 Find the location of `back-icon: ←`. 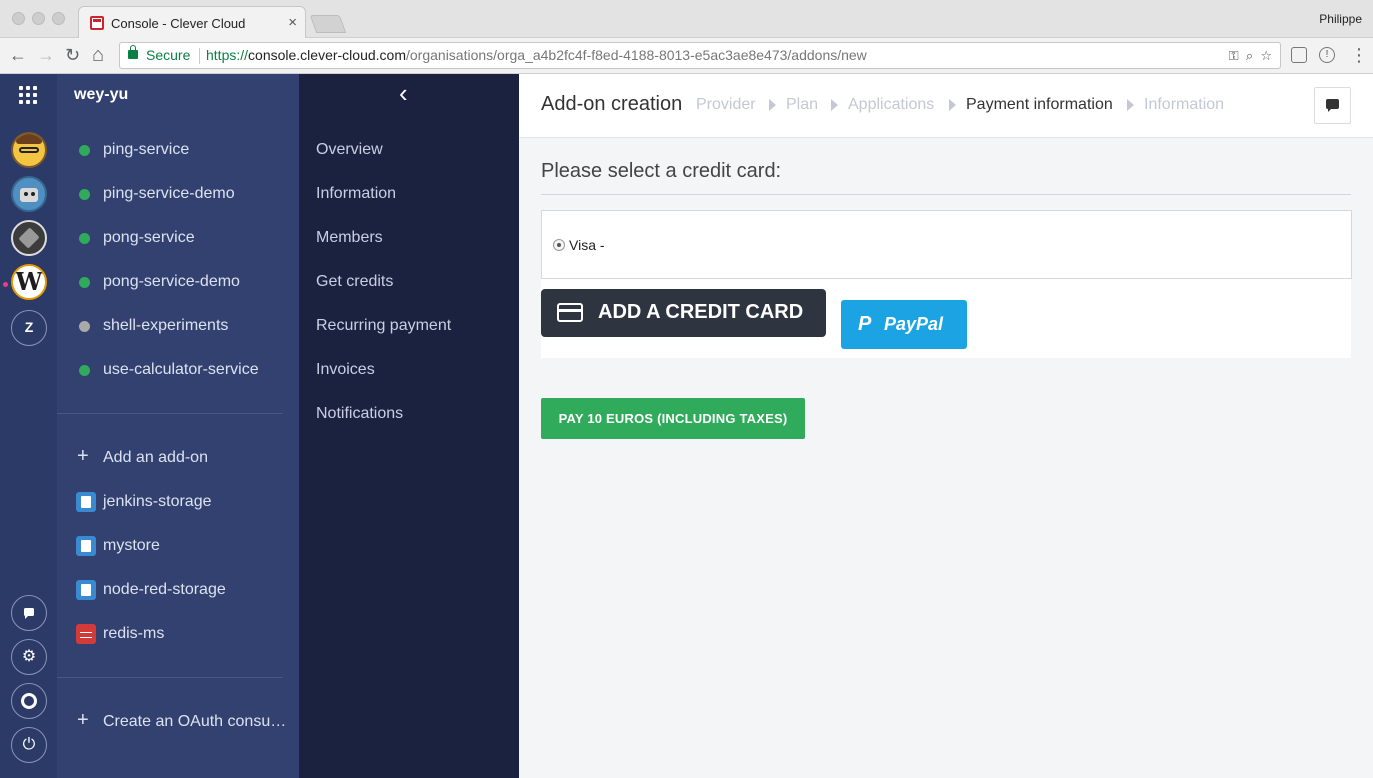

back-icon: ← is located at coordinates (18, 55).